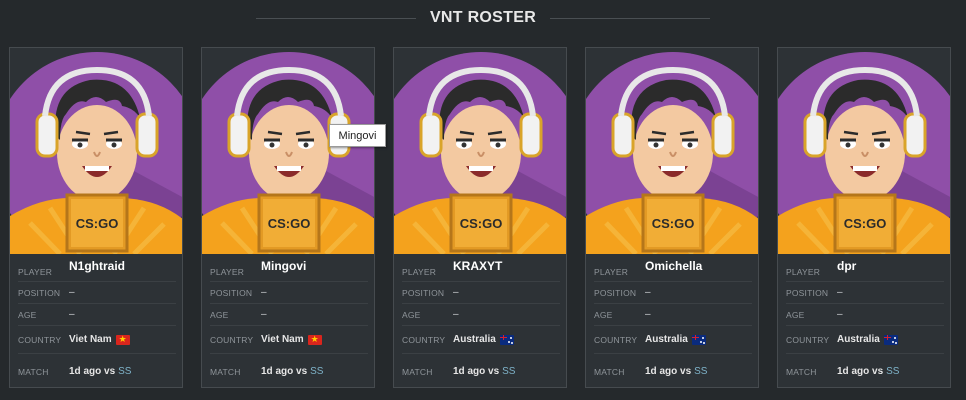 This screenshot has height=400, width=966. What do you see at coordinates (846, 266) in the screenshot?
I see `player-name: dpr` at bounding box center [846, 266].